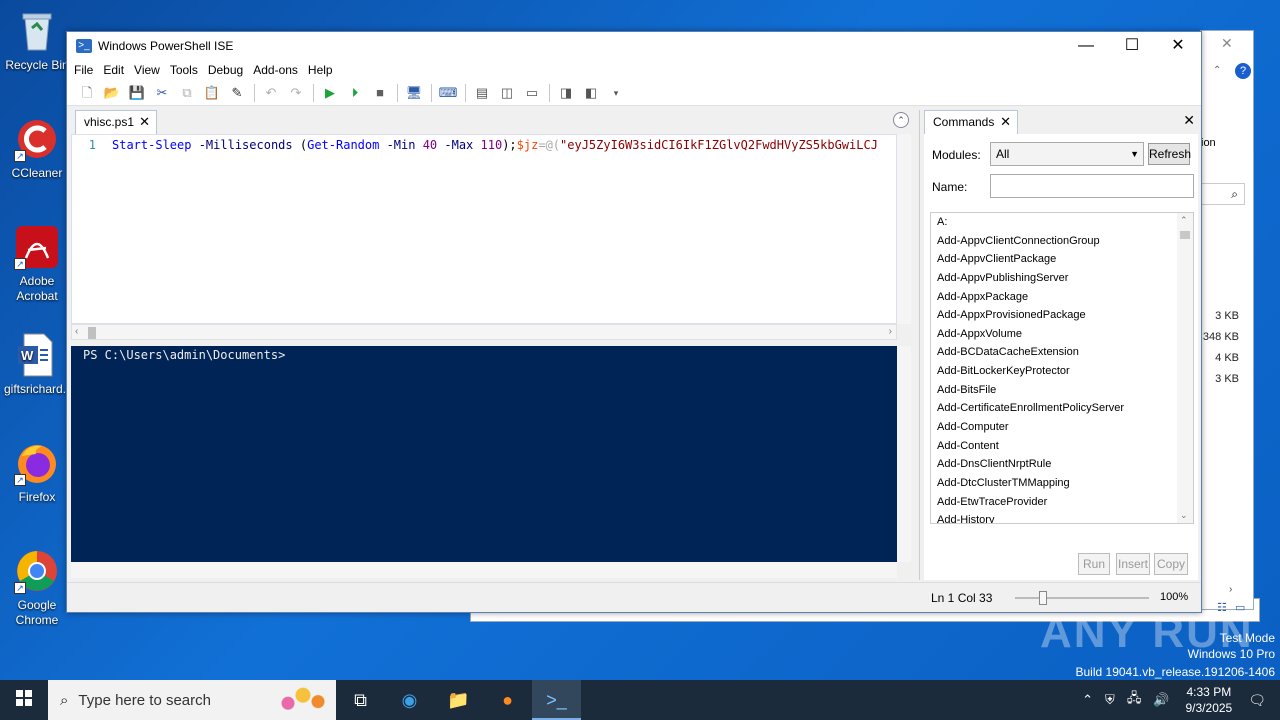  I want to click on firefox-taskbar-icon: ●, so click(507, 700).